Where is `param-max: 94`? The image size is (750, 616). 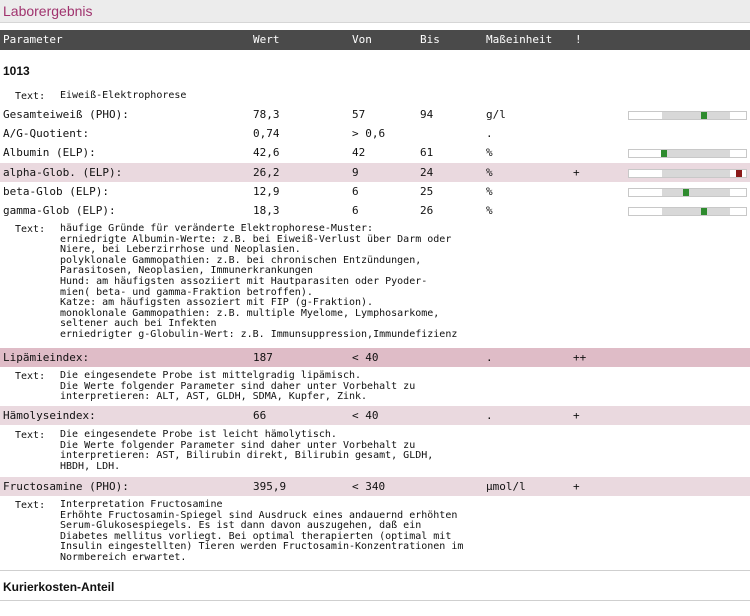 param-max: 94 is located at coordinates (427, 114).